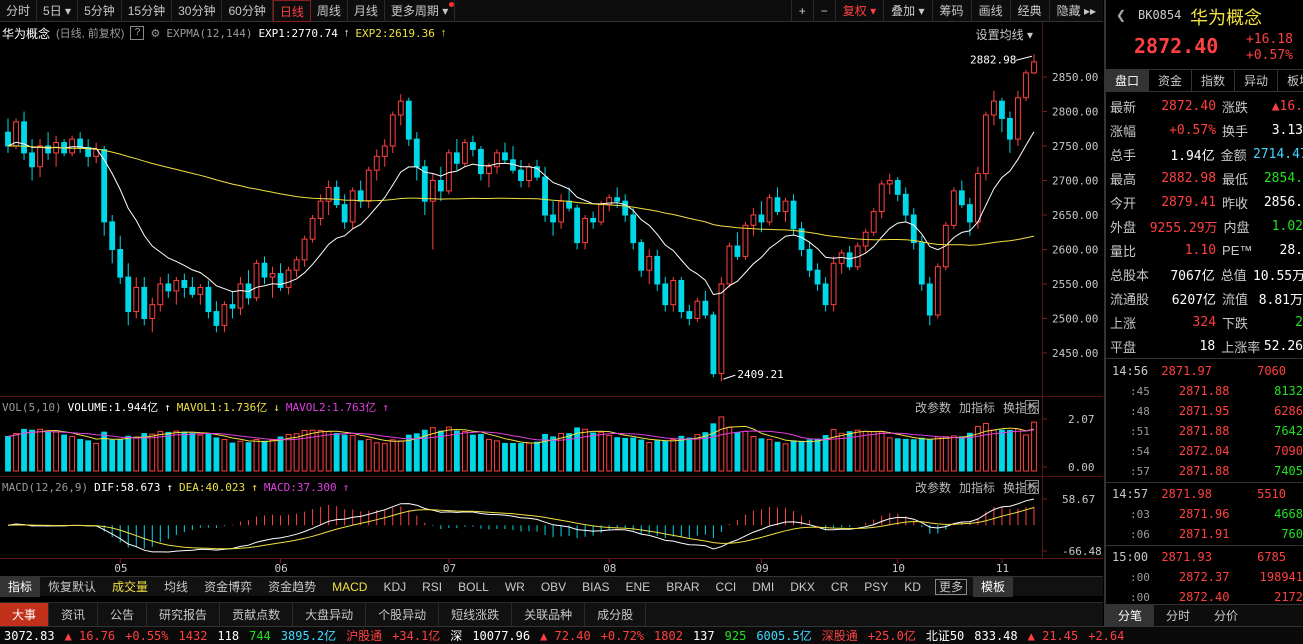 The width and height of the screenshot is (1303, 644). What do you see at coordinates (1128, 81) in the screenshot?
I see `rp-tab-book: 盘口` at bounding box center [1128, 81].